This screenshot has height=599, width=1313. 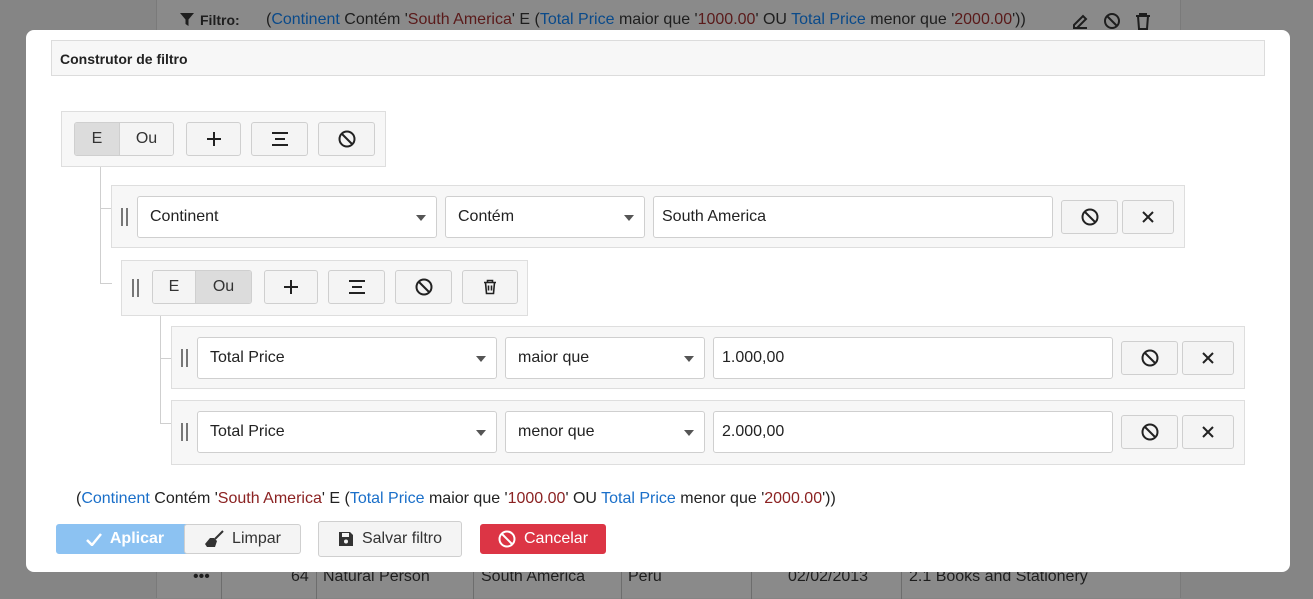 What do you see at coordinates (174, 287) in the screenshot?
I see `sub-and-button: E` at bounding box center [174, 287].